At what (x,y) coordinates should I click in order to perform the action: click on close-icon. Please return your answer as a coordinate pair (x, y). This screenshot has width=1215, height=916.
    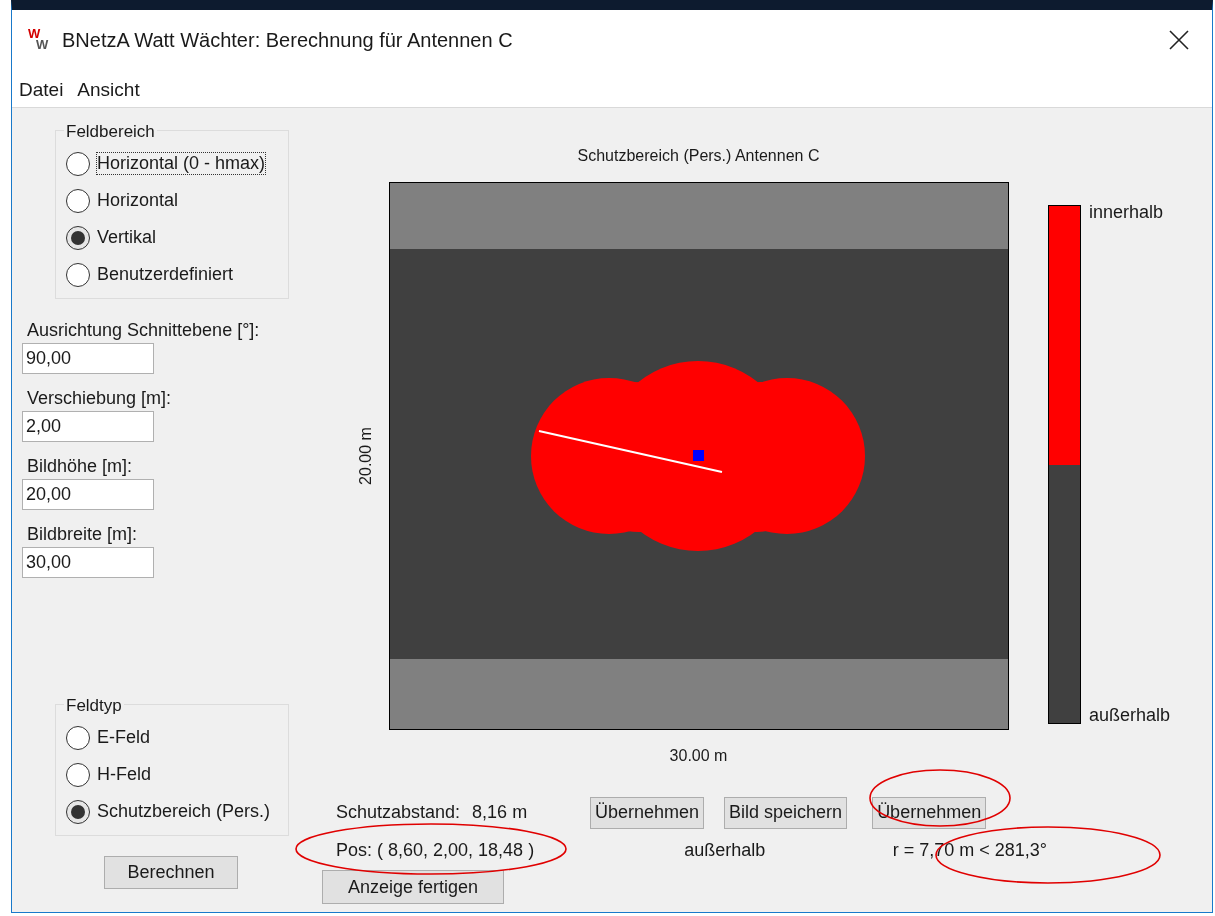
    Looking at the image, I should click on (1179, 40).